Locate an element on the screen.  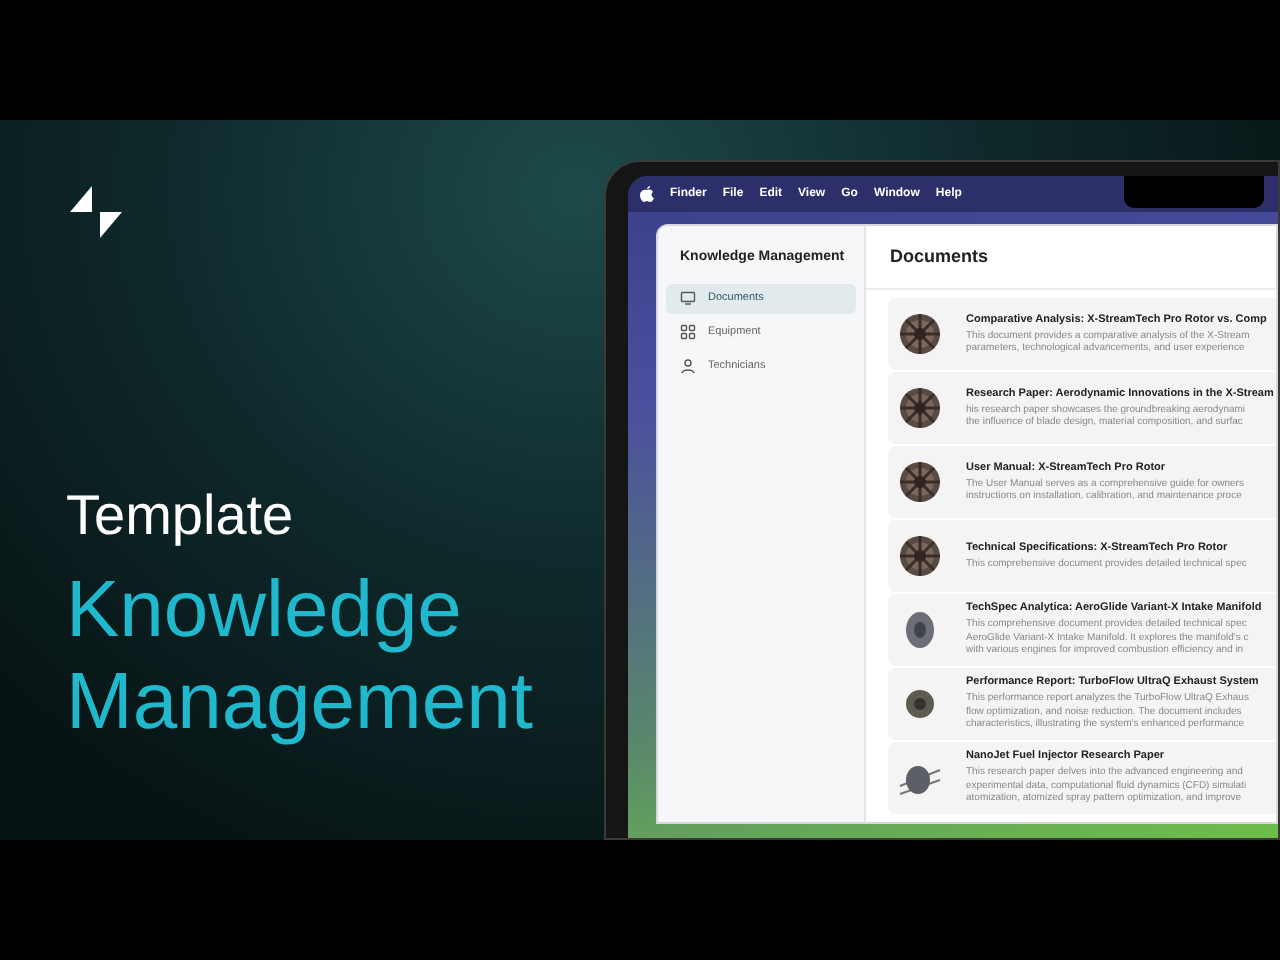
grid-icon is located at coordinates (688, 332).